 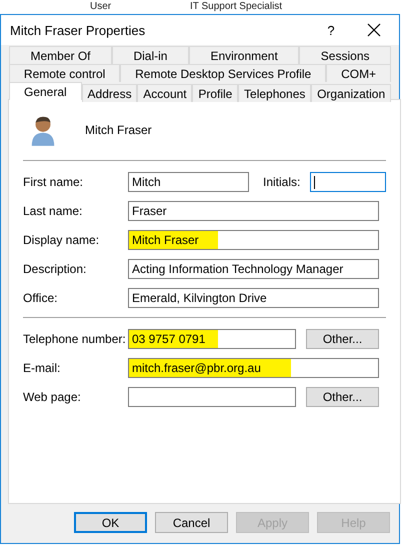 What do you see at coordinates (77, 30) in the screenshot?
I see `window-title: Mitch Fraser Properties` at bounding box center [77, 30].